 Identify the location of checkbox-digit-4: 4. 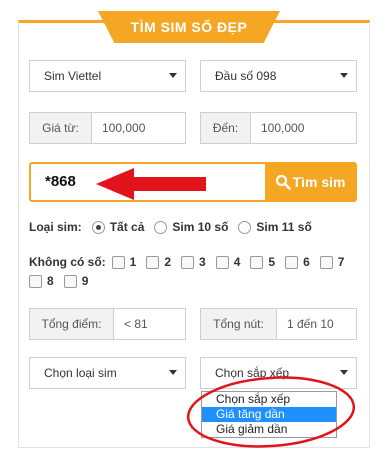
(228, 262).